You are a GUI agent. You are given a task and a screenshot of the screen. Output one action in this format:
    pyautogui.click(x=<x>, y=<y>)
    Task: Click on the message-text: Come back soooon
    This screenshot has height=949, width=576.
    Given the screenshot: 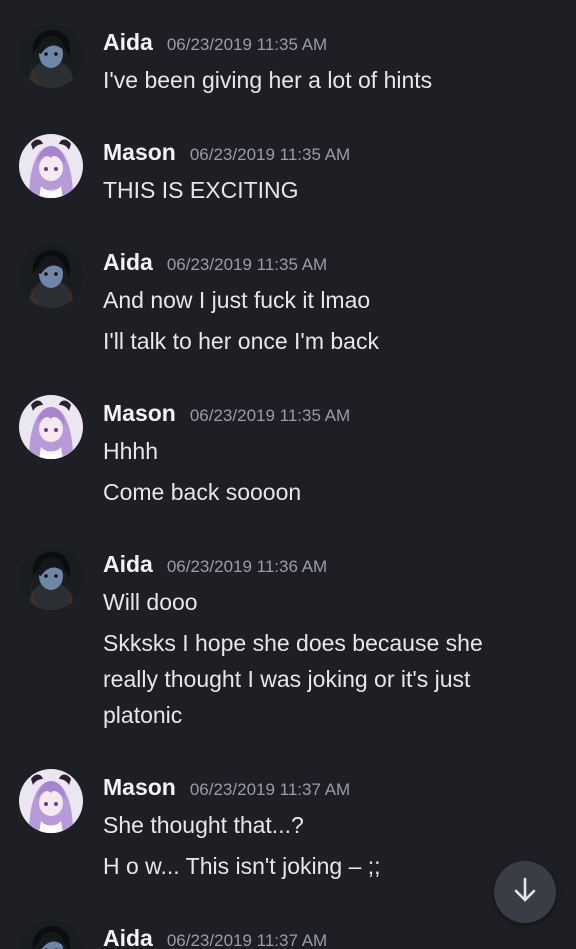 What is the action you would take?
    pyautogui.click(x=319, y=492)
    